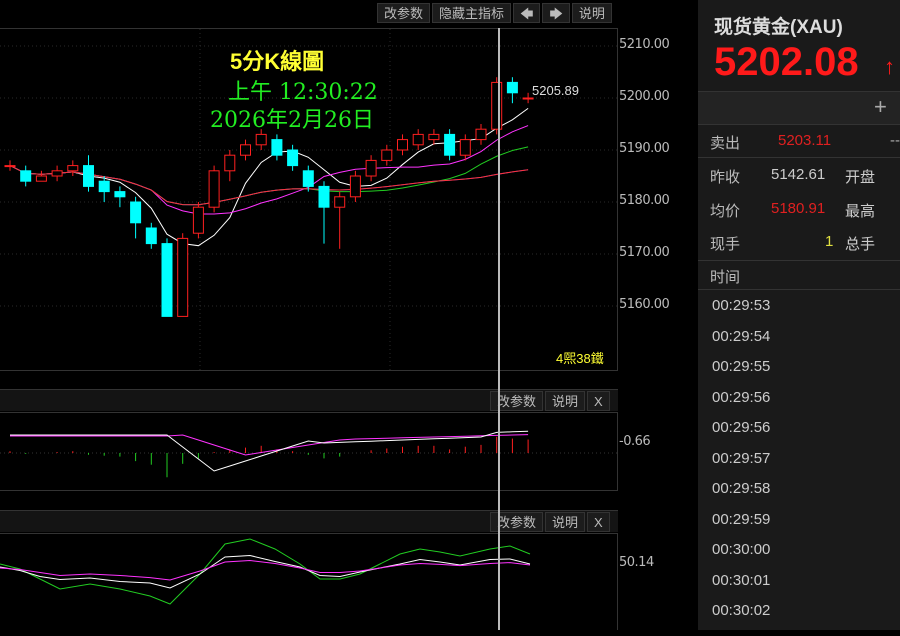 This screenshot has height=636, width=900. What do you see at coordinates (499, 329) in the screenshot?
I see `crosshair-line` at bounding box center [499, 329].